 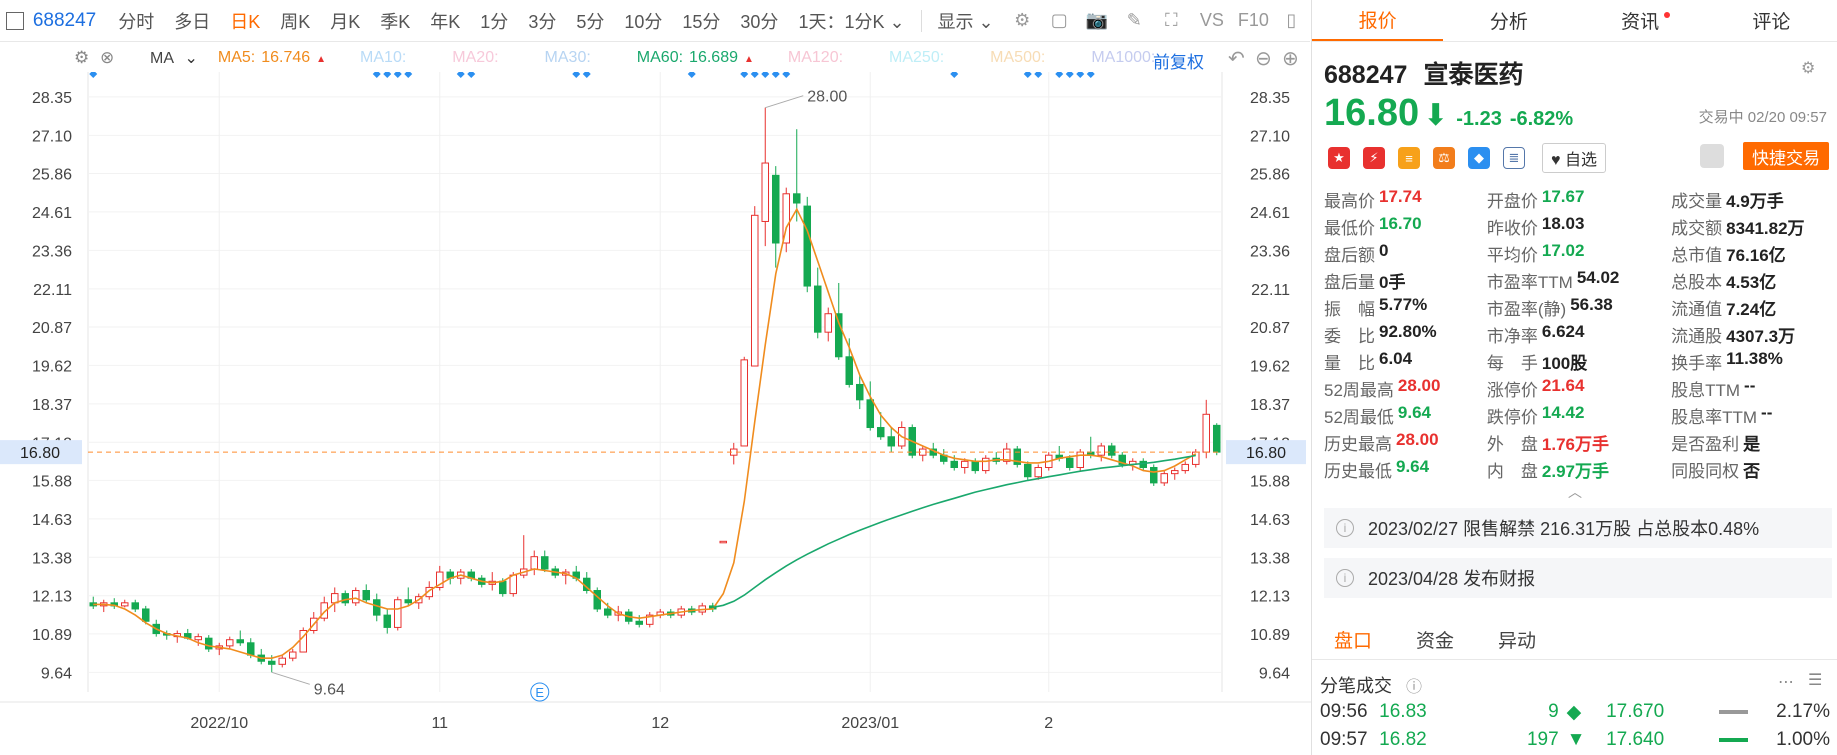 I want to click on ma-legend-item: MA20:, so click(x=484, y=58).